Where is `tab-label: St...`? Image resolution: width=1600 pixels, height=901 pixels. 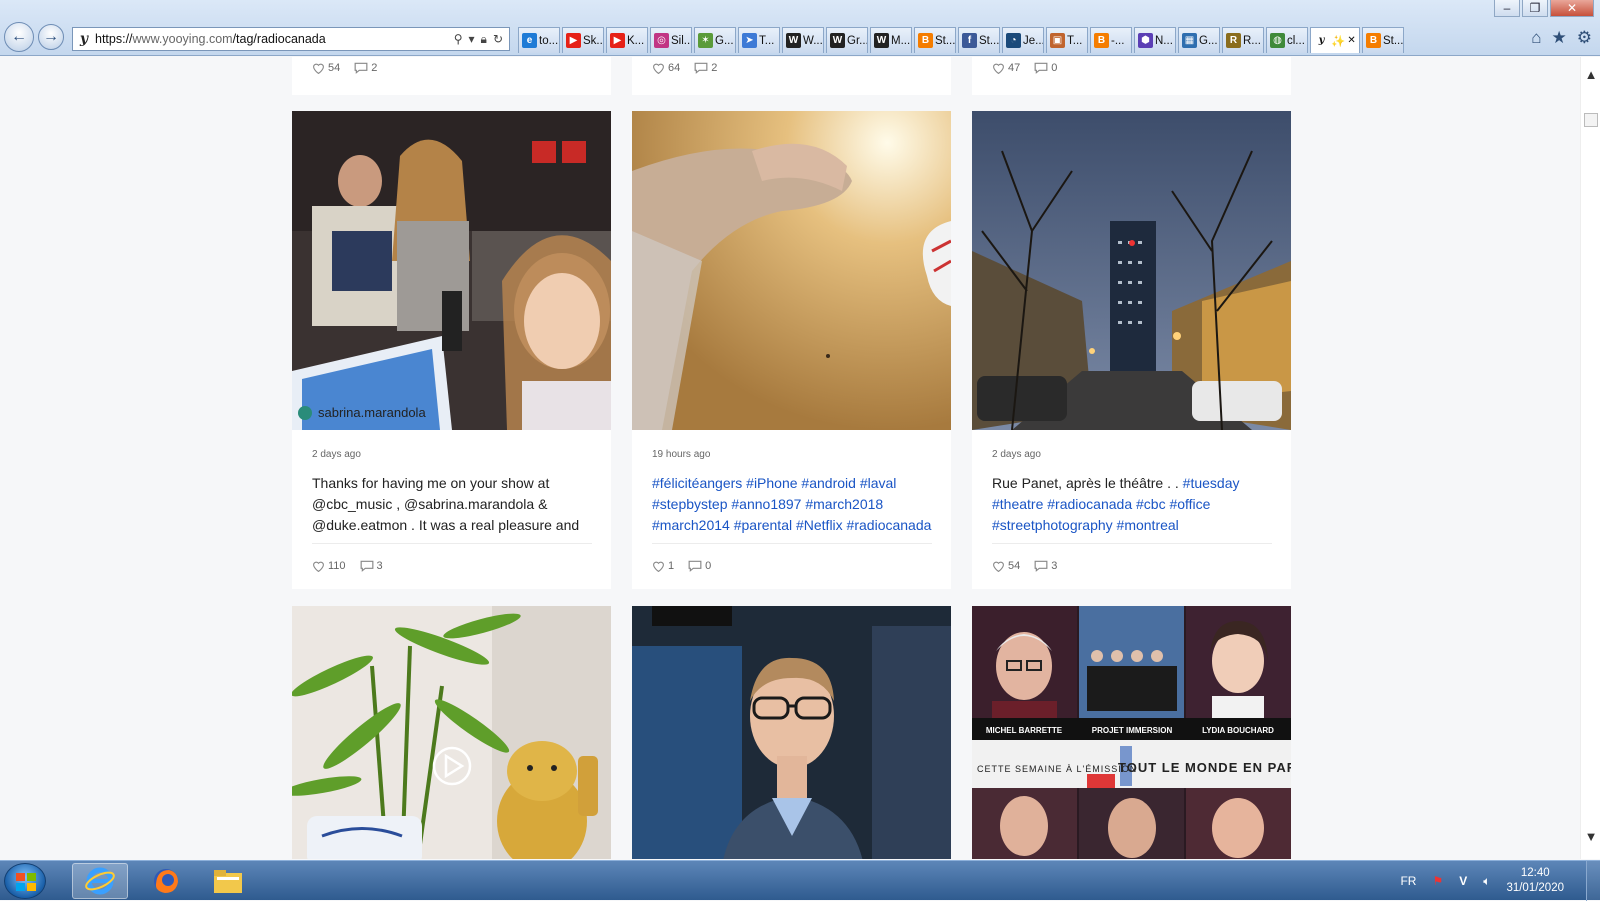
tab-label: St... is located at coordinates (989, 40).